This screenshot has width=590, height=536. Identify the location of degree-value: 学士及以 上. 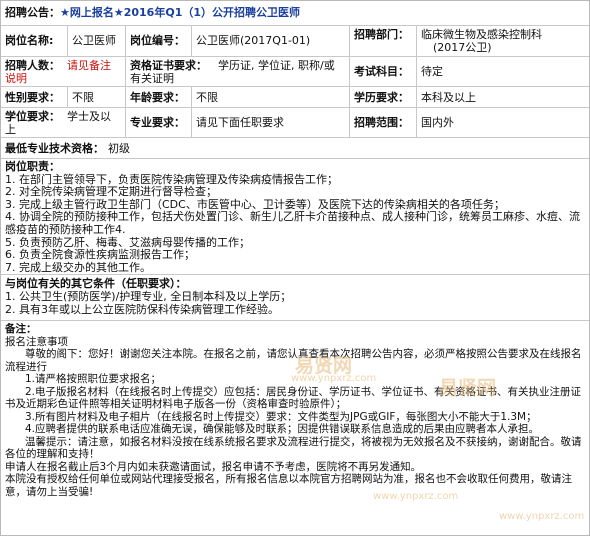
(58, 123).